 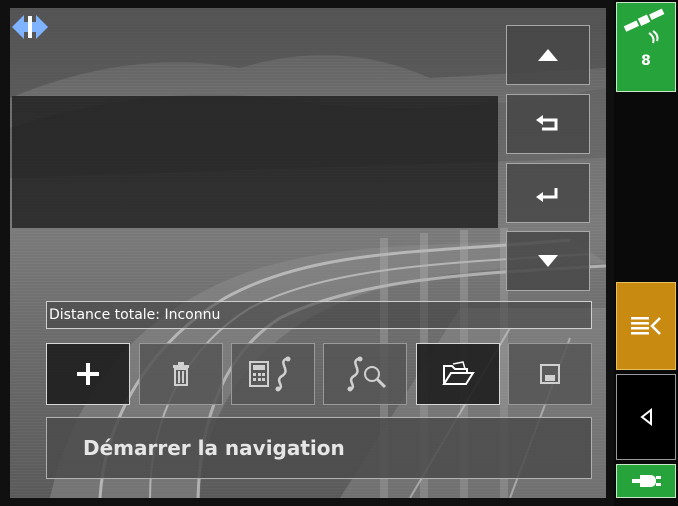 I want to click on app-logo-icon, so click(x=30, y=27).